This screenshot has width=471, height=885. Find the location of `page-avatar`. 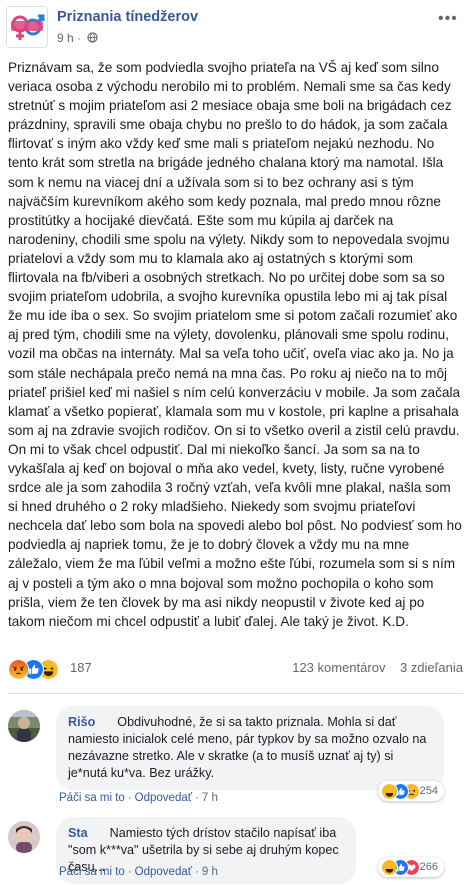

page-avatar is located at coordinates (27, 27).